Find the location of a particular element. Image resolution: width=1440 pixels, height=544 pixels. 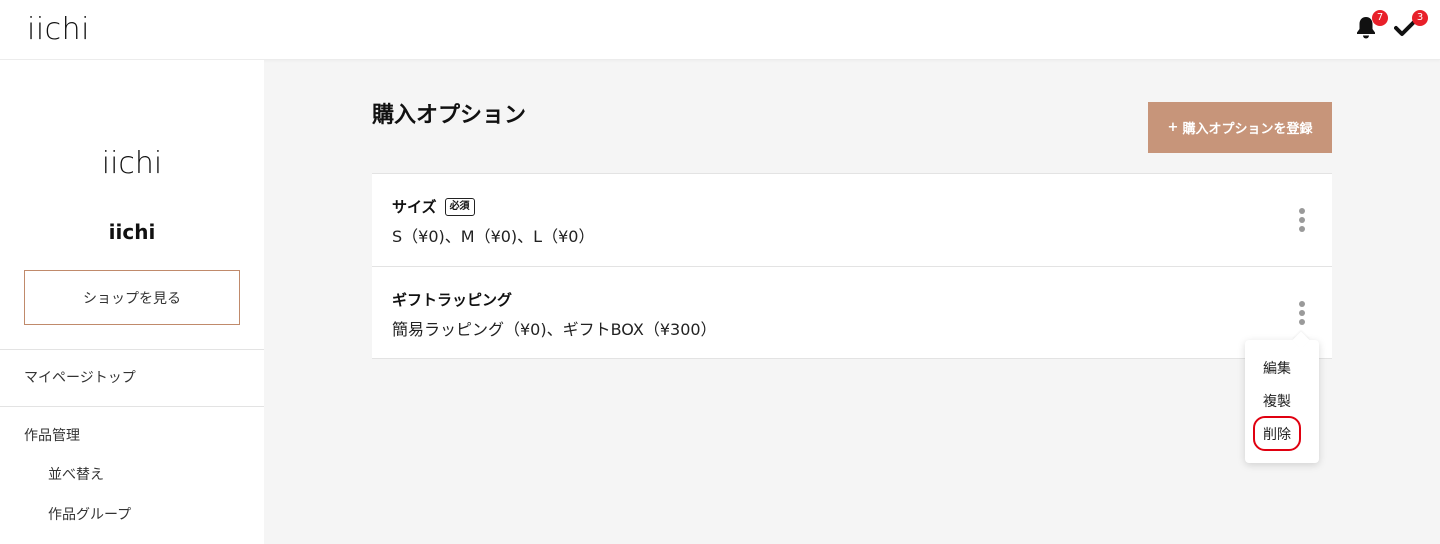

plus-icon: + is located at coordinates (1173, 127).